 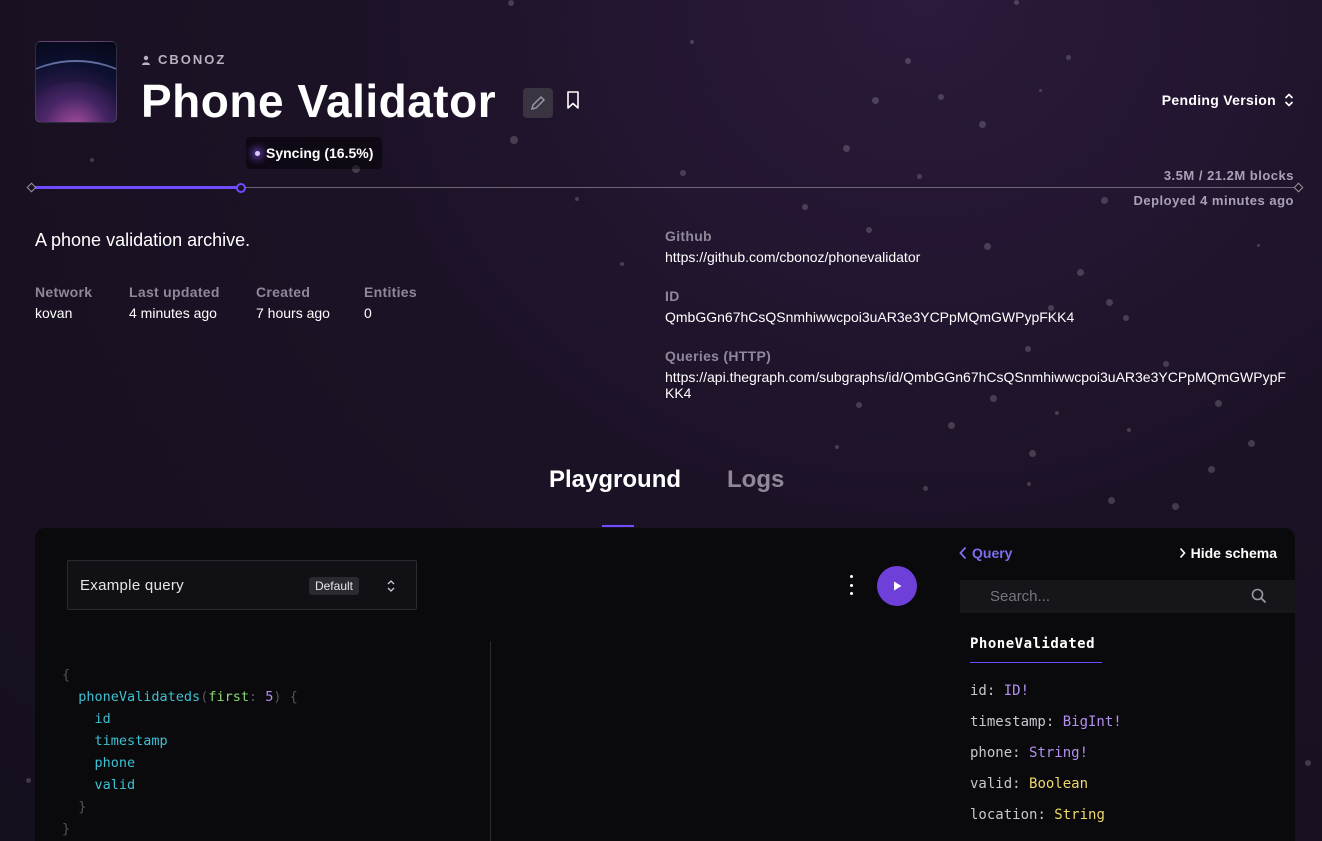 I want to click on field-name: timestamp, so click(x=1008, y=722).